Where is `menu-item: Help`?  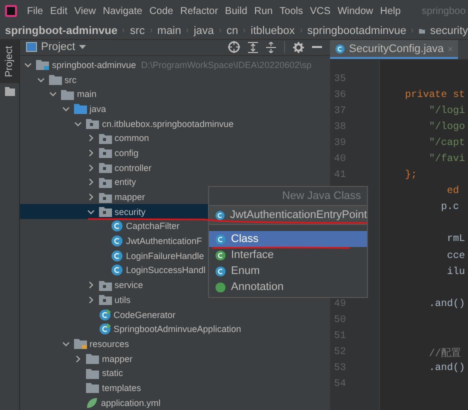 menu-item: Help is located at coordinates (390, 11).